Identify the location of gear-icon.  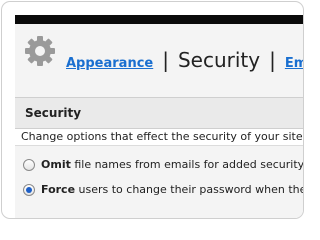
(40, 51).